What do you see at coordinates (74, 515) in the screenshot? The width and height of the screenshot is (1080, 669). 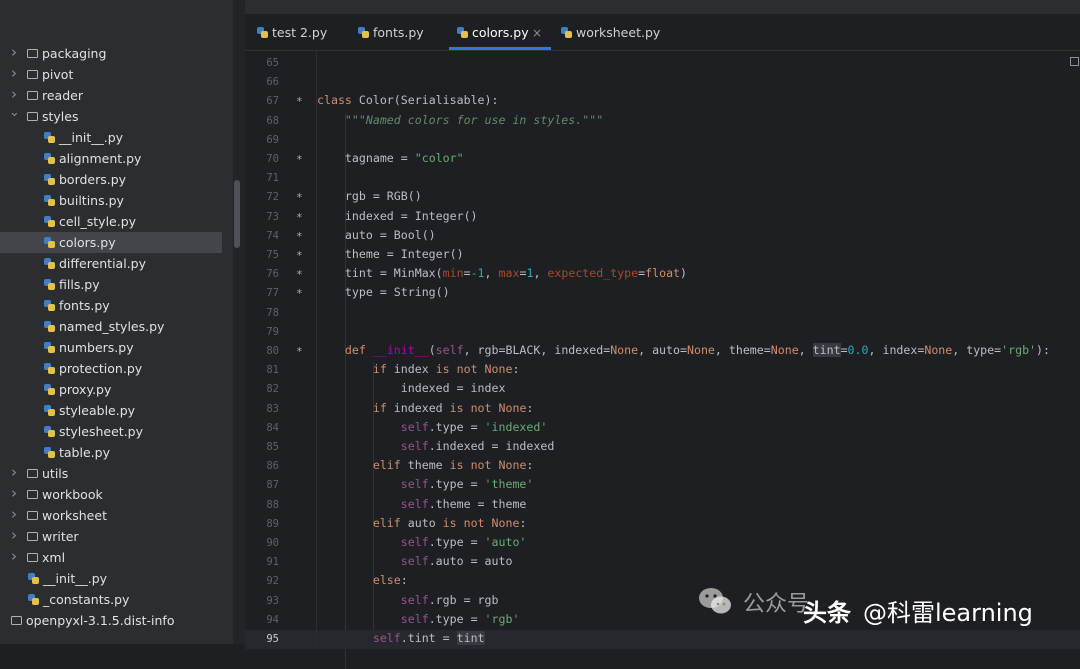 I see `tree-item-label: worksheet` at bounding box center [74, 515].